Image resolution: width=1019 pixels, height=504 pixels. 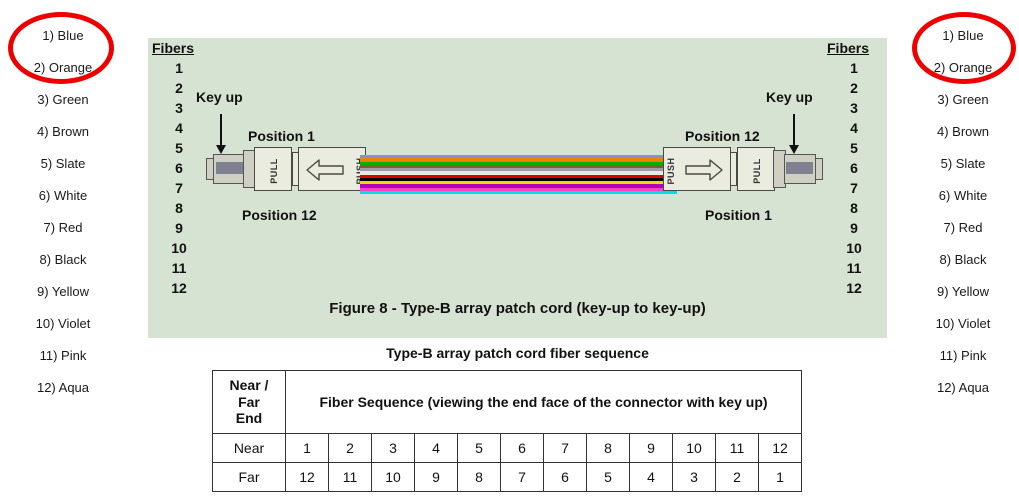 What do you see at coordinates (704, 170) in the screenshot?
I see `push-arrow-right-icon` at bounding box center [704, 170].